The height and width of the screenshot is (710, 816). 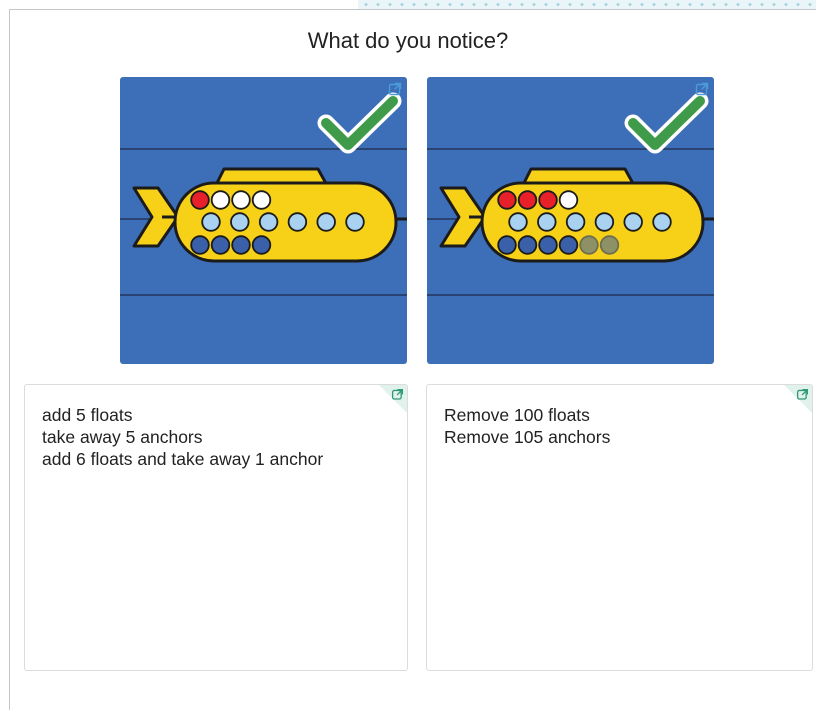 I want to click on response-line: Remove 100 floats, so click(x=517, y=415).